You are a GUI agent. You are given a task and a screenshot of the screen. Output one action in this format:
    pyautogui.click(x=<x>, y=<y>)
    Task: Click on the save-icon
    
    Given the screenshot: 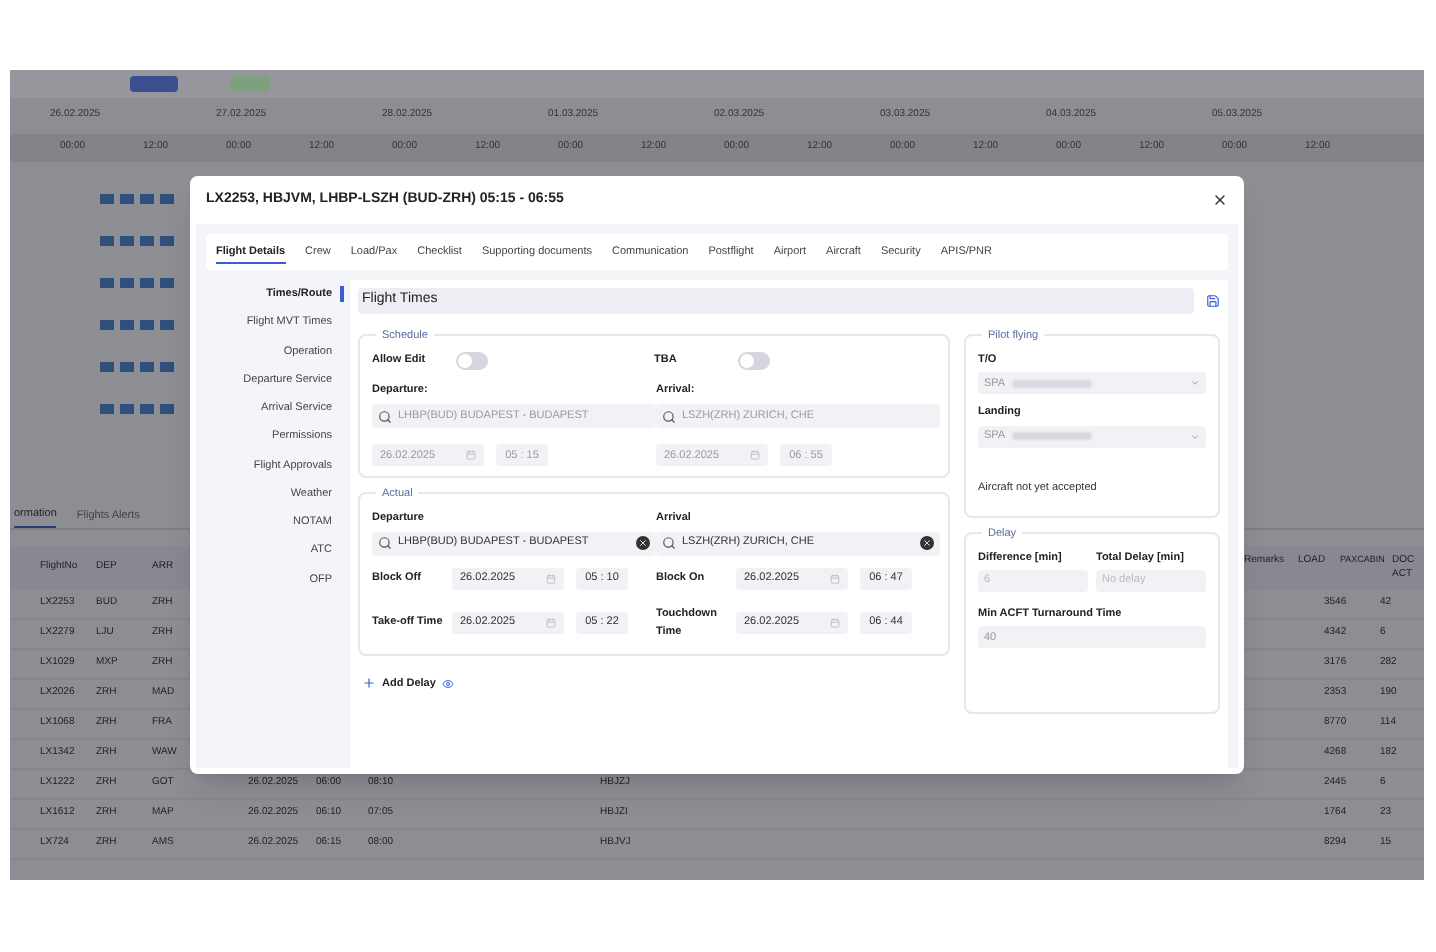 What is the action you would take?
    pyautogui.click(x=1213, y=301)
    